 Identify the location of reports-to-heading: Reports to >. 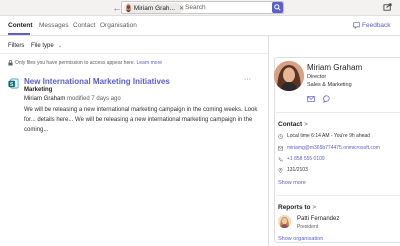
(297, 207).